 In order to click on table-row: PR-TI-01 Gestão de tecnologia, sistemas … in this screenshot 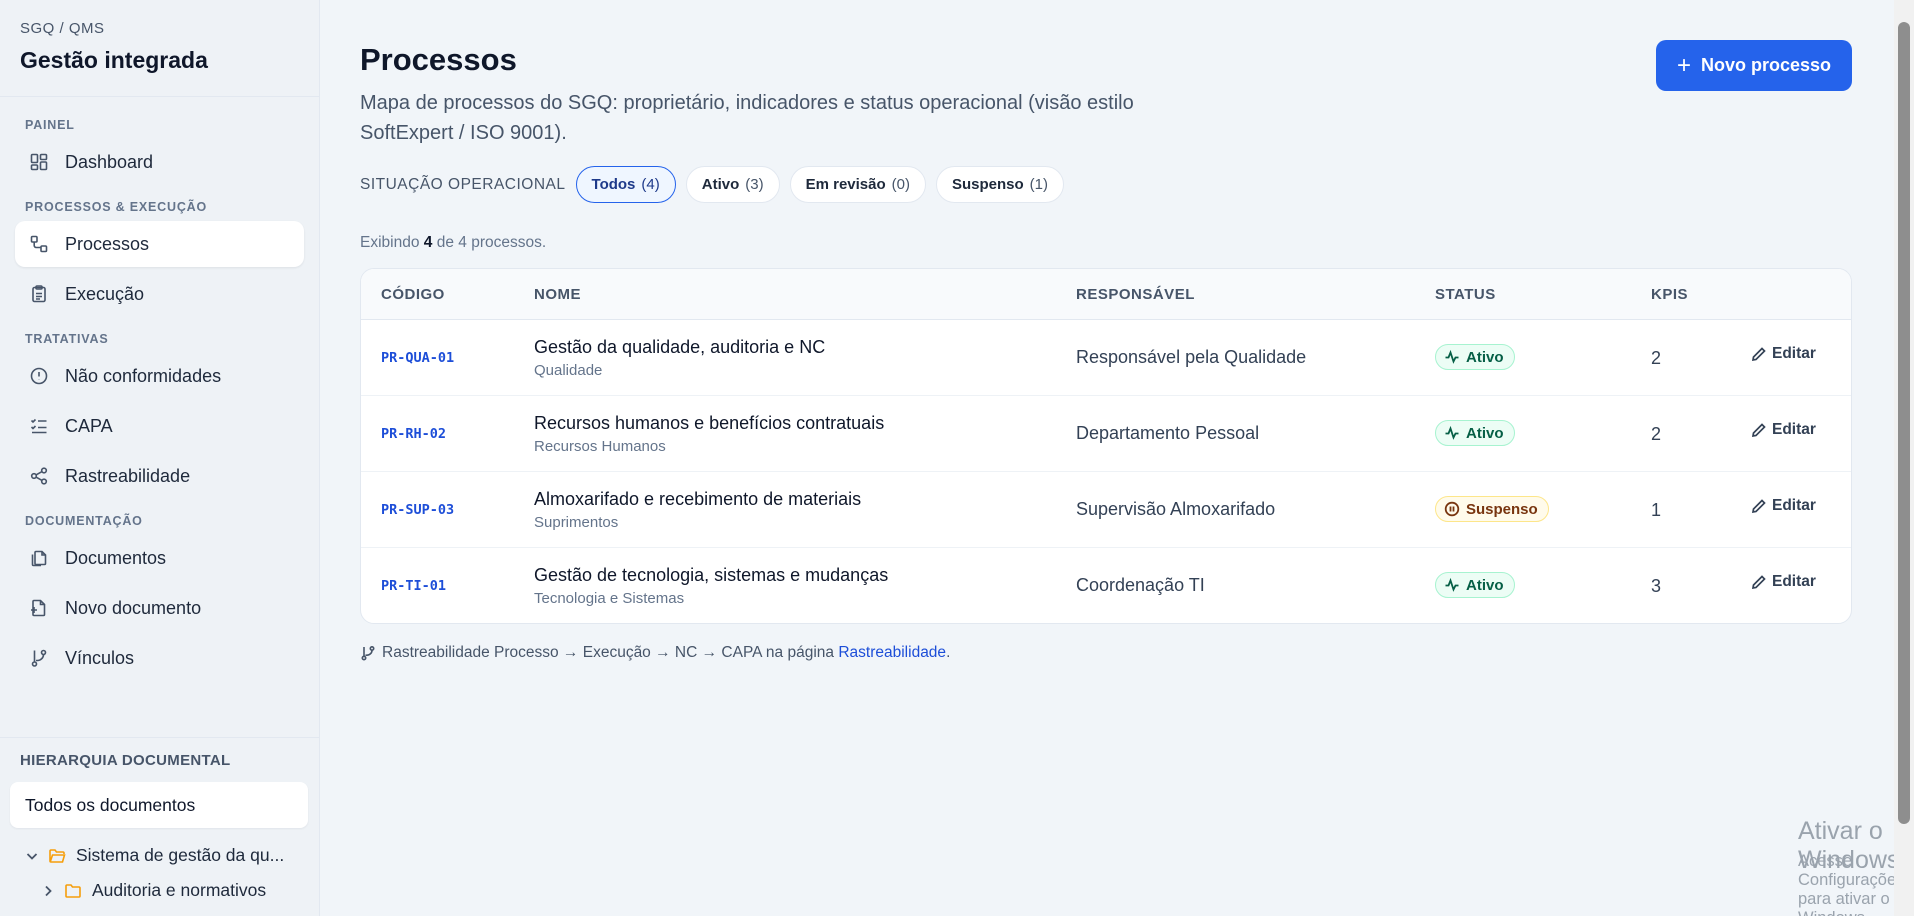, I will do `click(1106, 585)`.